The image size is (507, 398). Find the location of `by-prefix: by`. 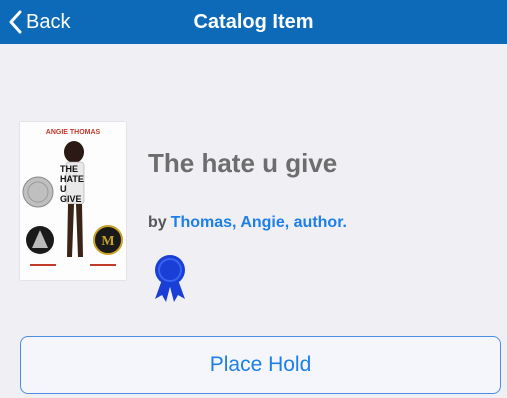

by-prefix: by is located at coordinates (157, 222).